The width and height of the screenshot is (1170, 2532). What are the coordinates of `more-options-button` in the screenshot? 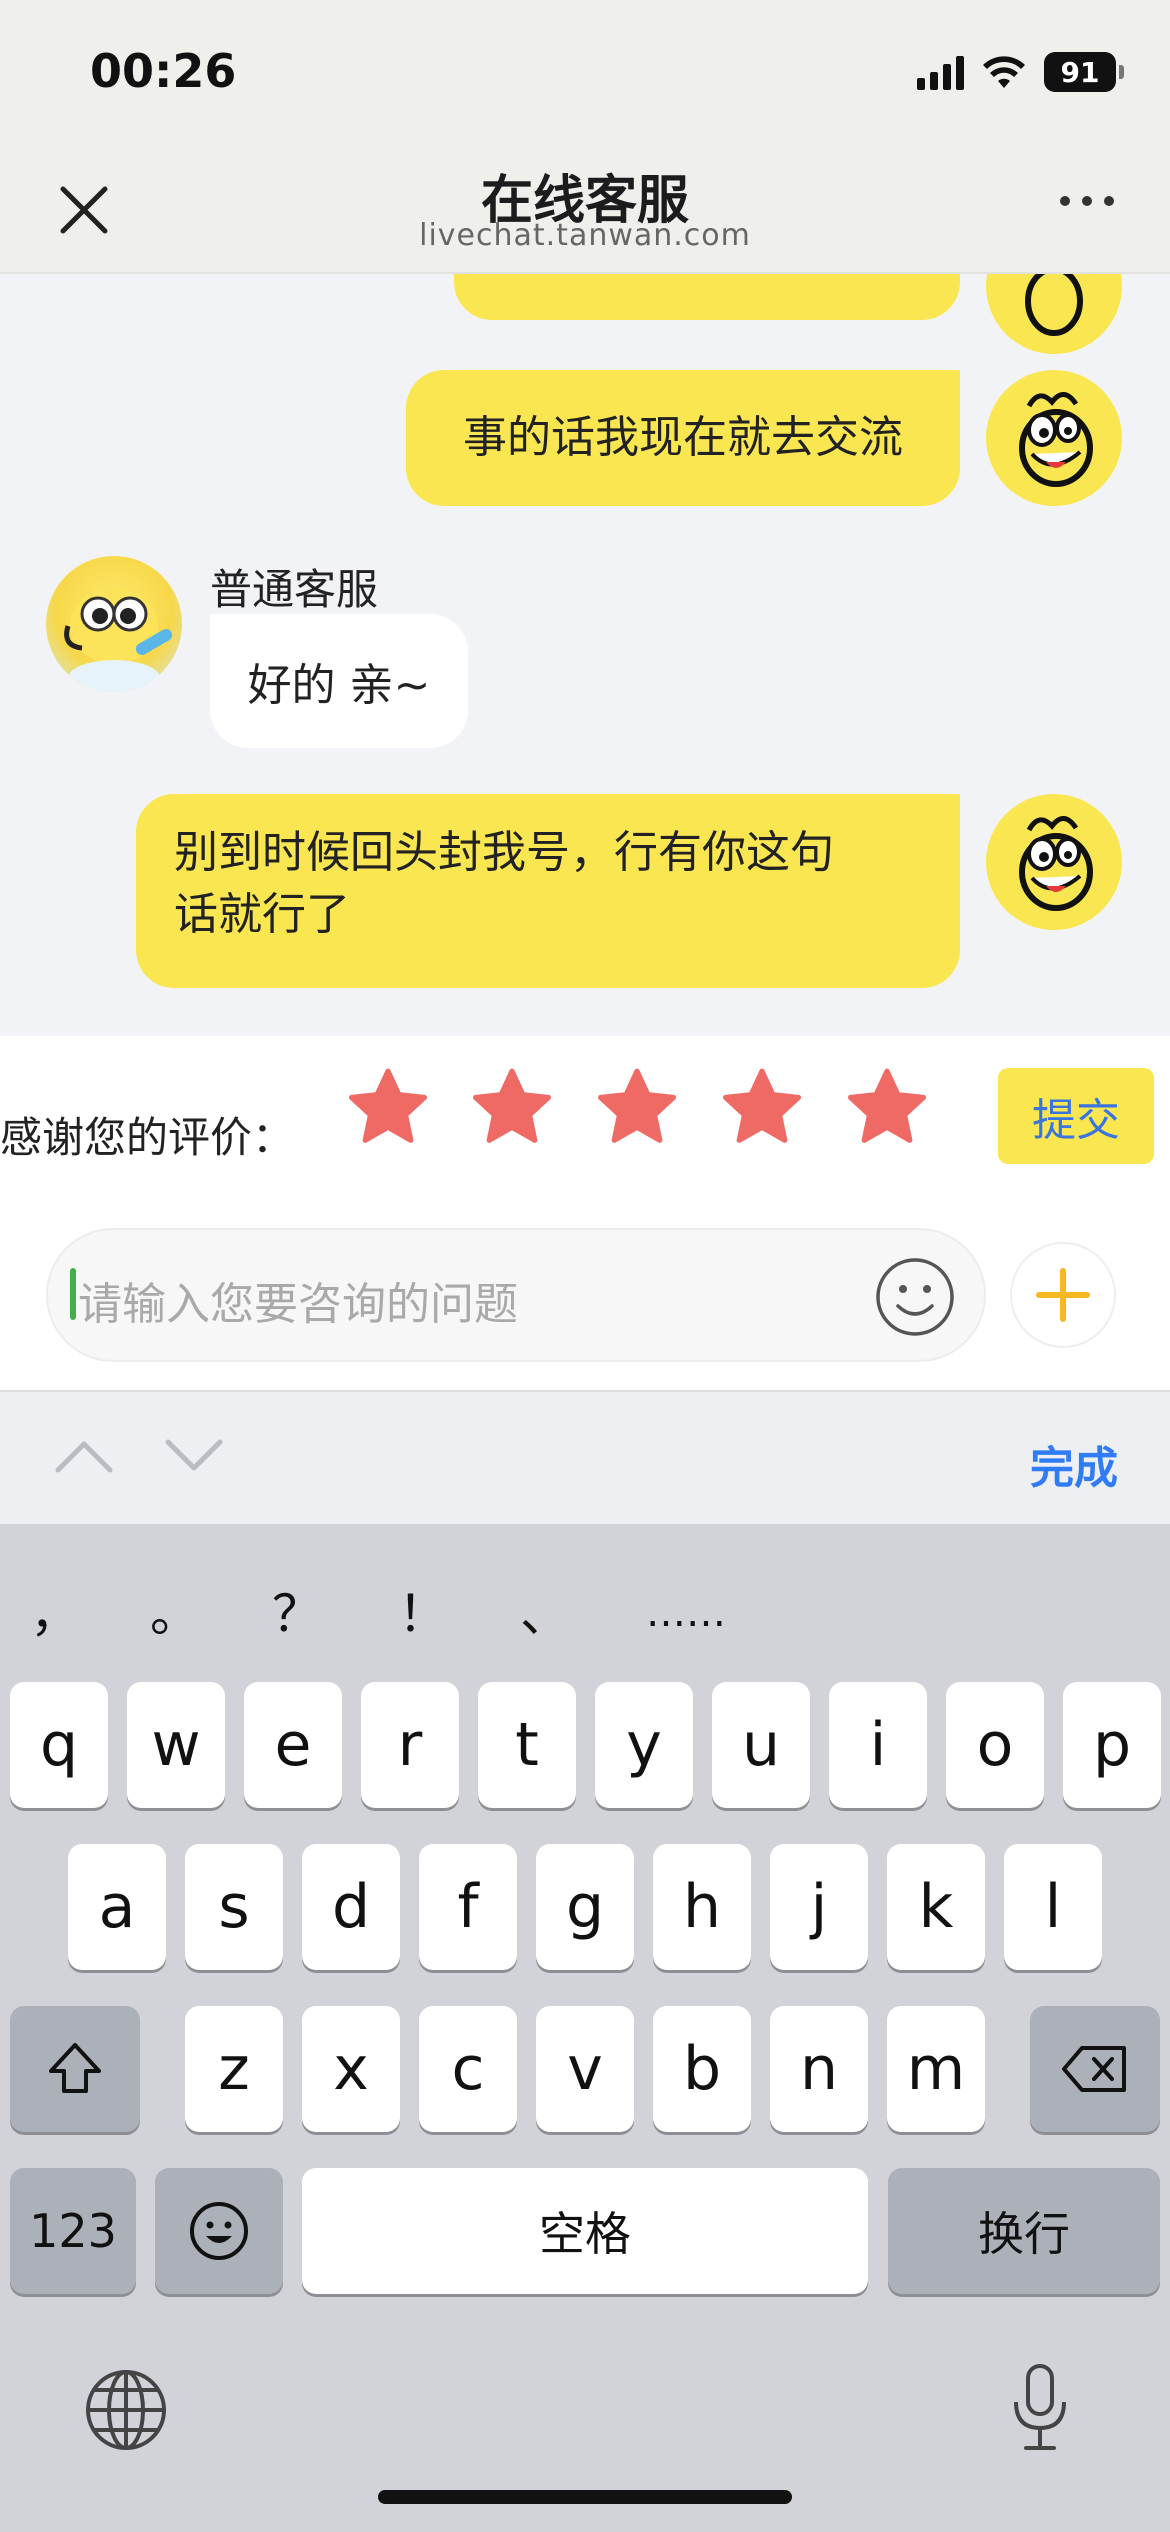 It's located at (1087, 201).